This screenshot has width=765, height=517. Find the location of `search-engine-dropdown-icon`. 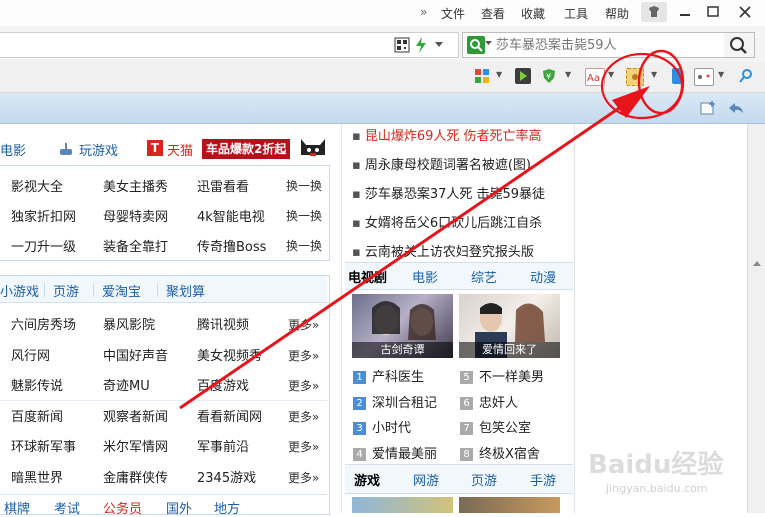

search-engine-dropdown-icon is located at coordinates (489, 43).